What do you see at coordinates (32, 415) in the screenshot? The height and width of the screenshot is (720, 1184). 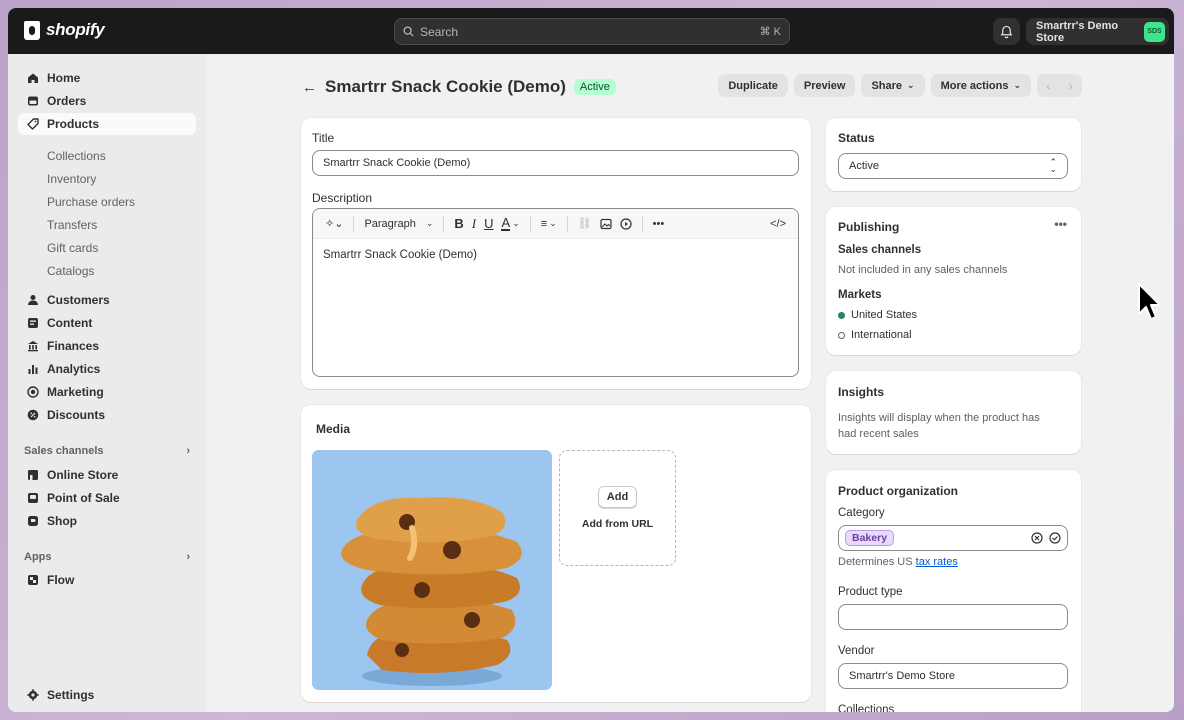 I see `discount-icon` at bounding box center [32, 415].